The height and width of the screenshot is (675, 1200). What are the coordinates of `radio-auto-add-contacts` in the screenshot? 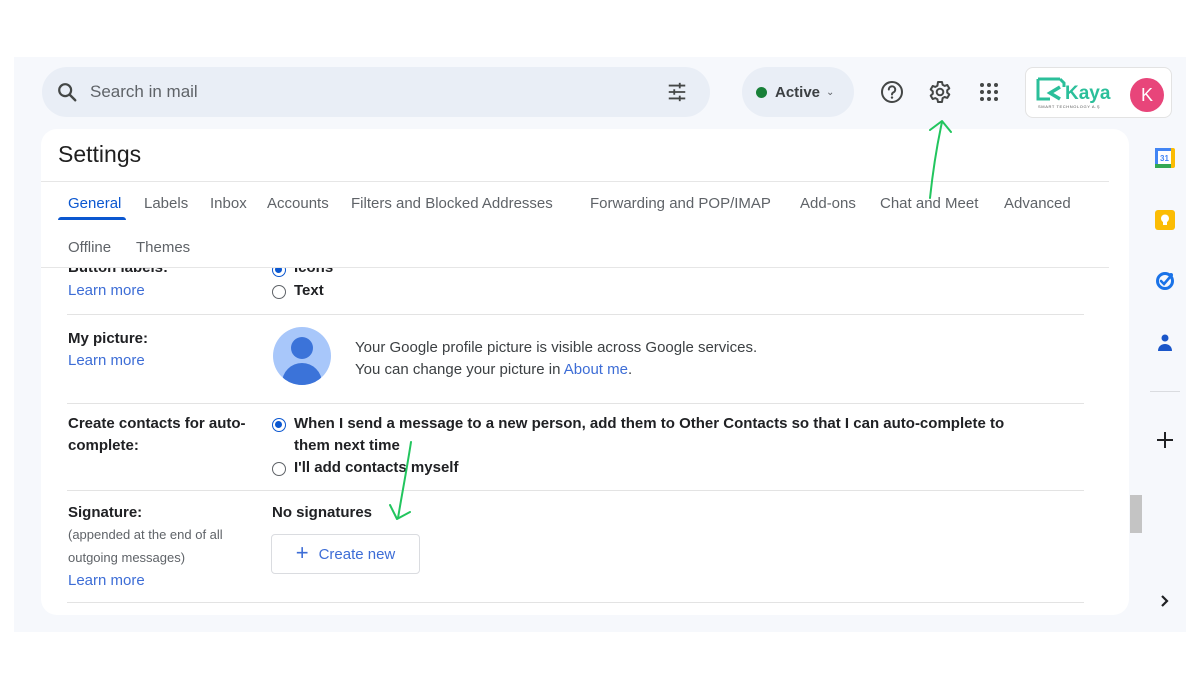 It's located at (279, 425).